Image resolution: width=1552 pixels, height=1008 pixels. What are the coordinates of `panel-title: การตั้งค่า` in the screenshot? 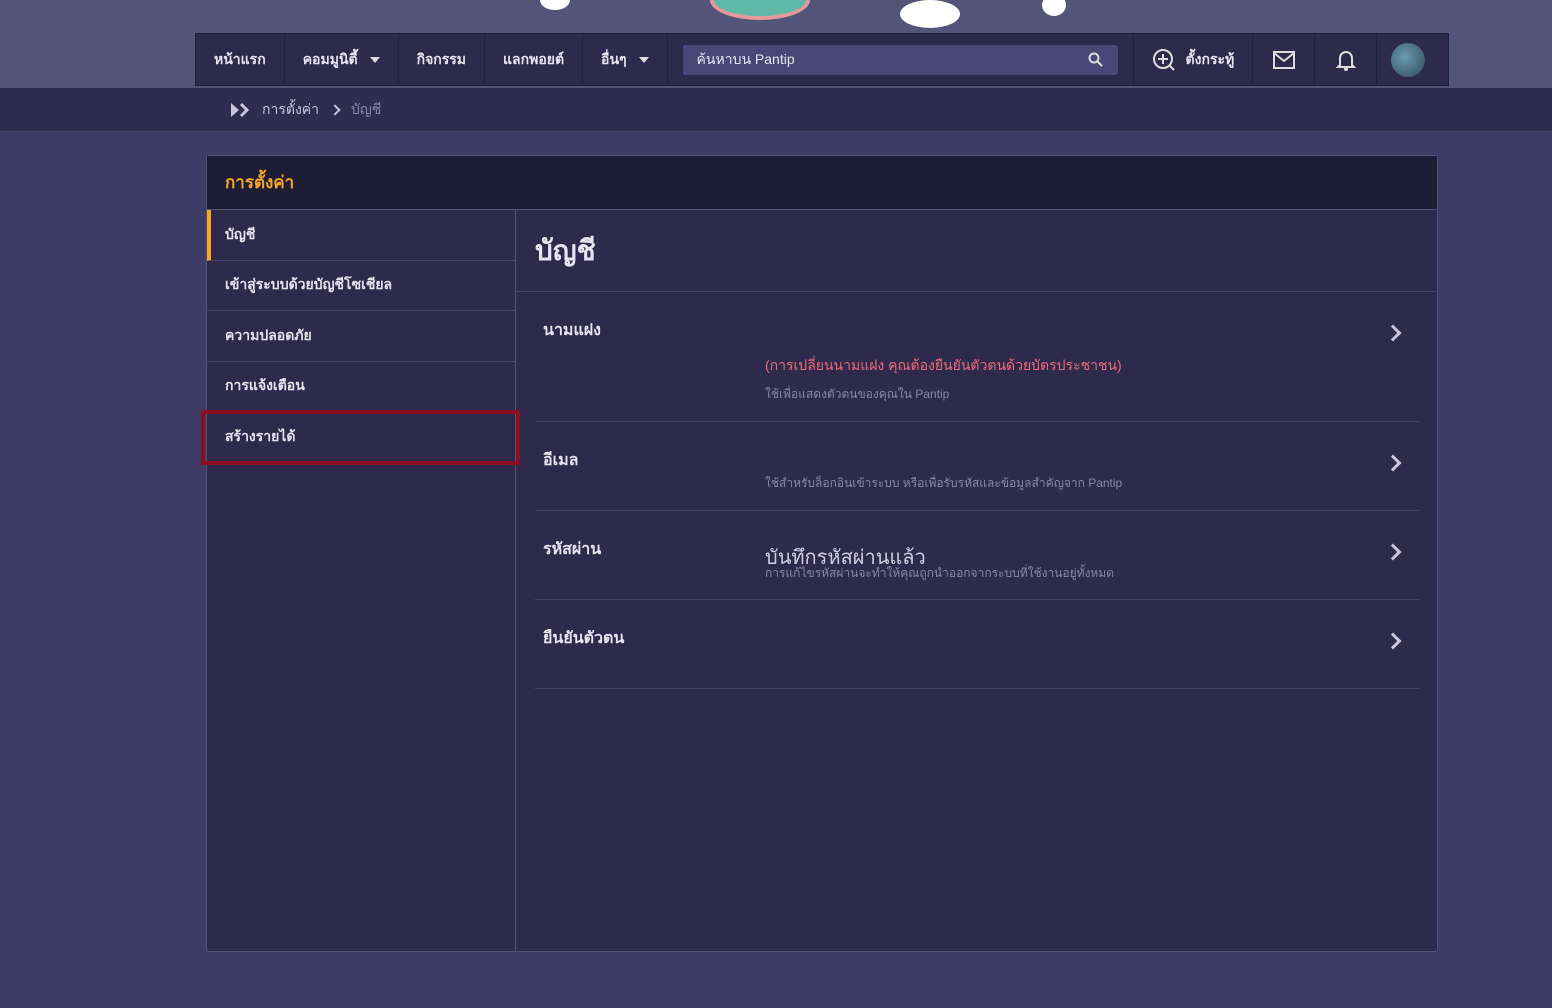 It's located at (822, 183).